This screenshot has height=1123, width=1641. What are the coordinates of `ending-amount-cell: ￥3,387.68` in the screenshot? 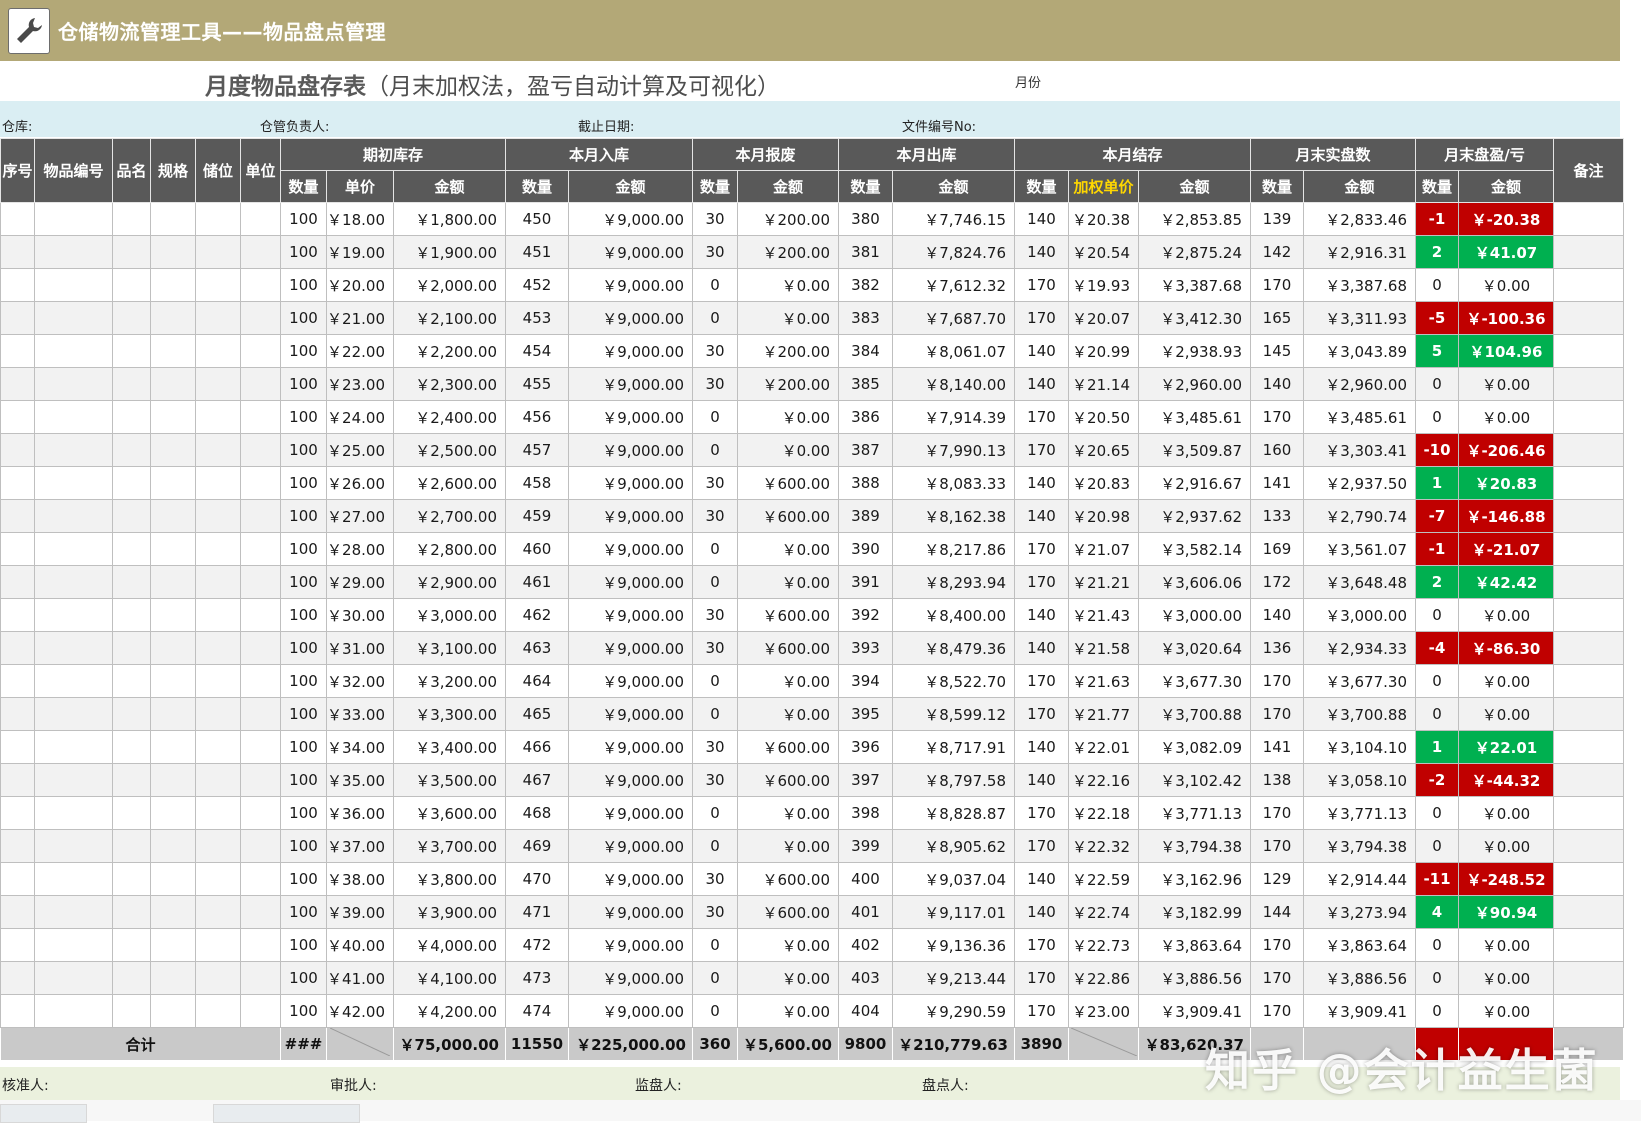 It's located at (1194, 285).